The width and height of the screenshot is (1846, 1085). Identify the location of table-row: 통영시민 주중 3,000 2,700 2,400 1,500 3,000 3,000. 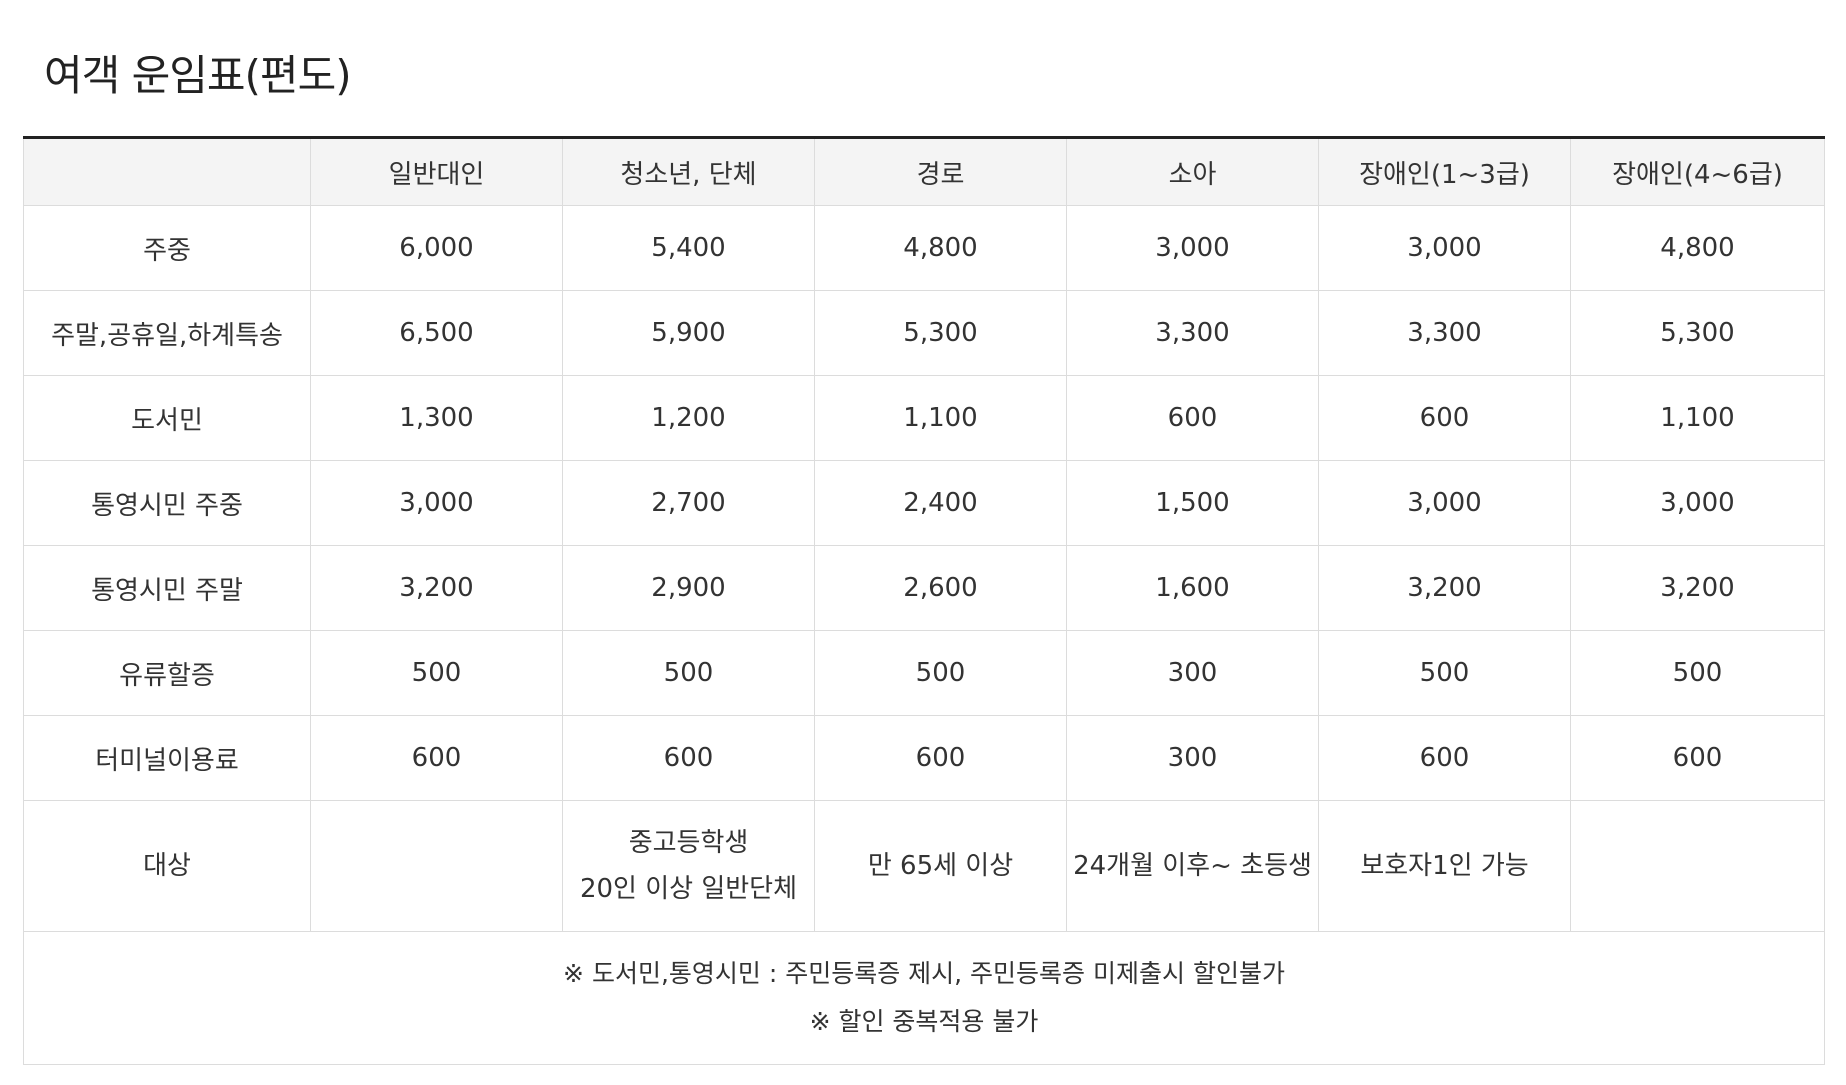
(924, 503).